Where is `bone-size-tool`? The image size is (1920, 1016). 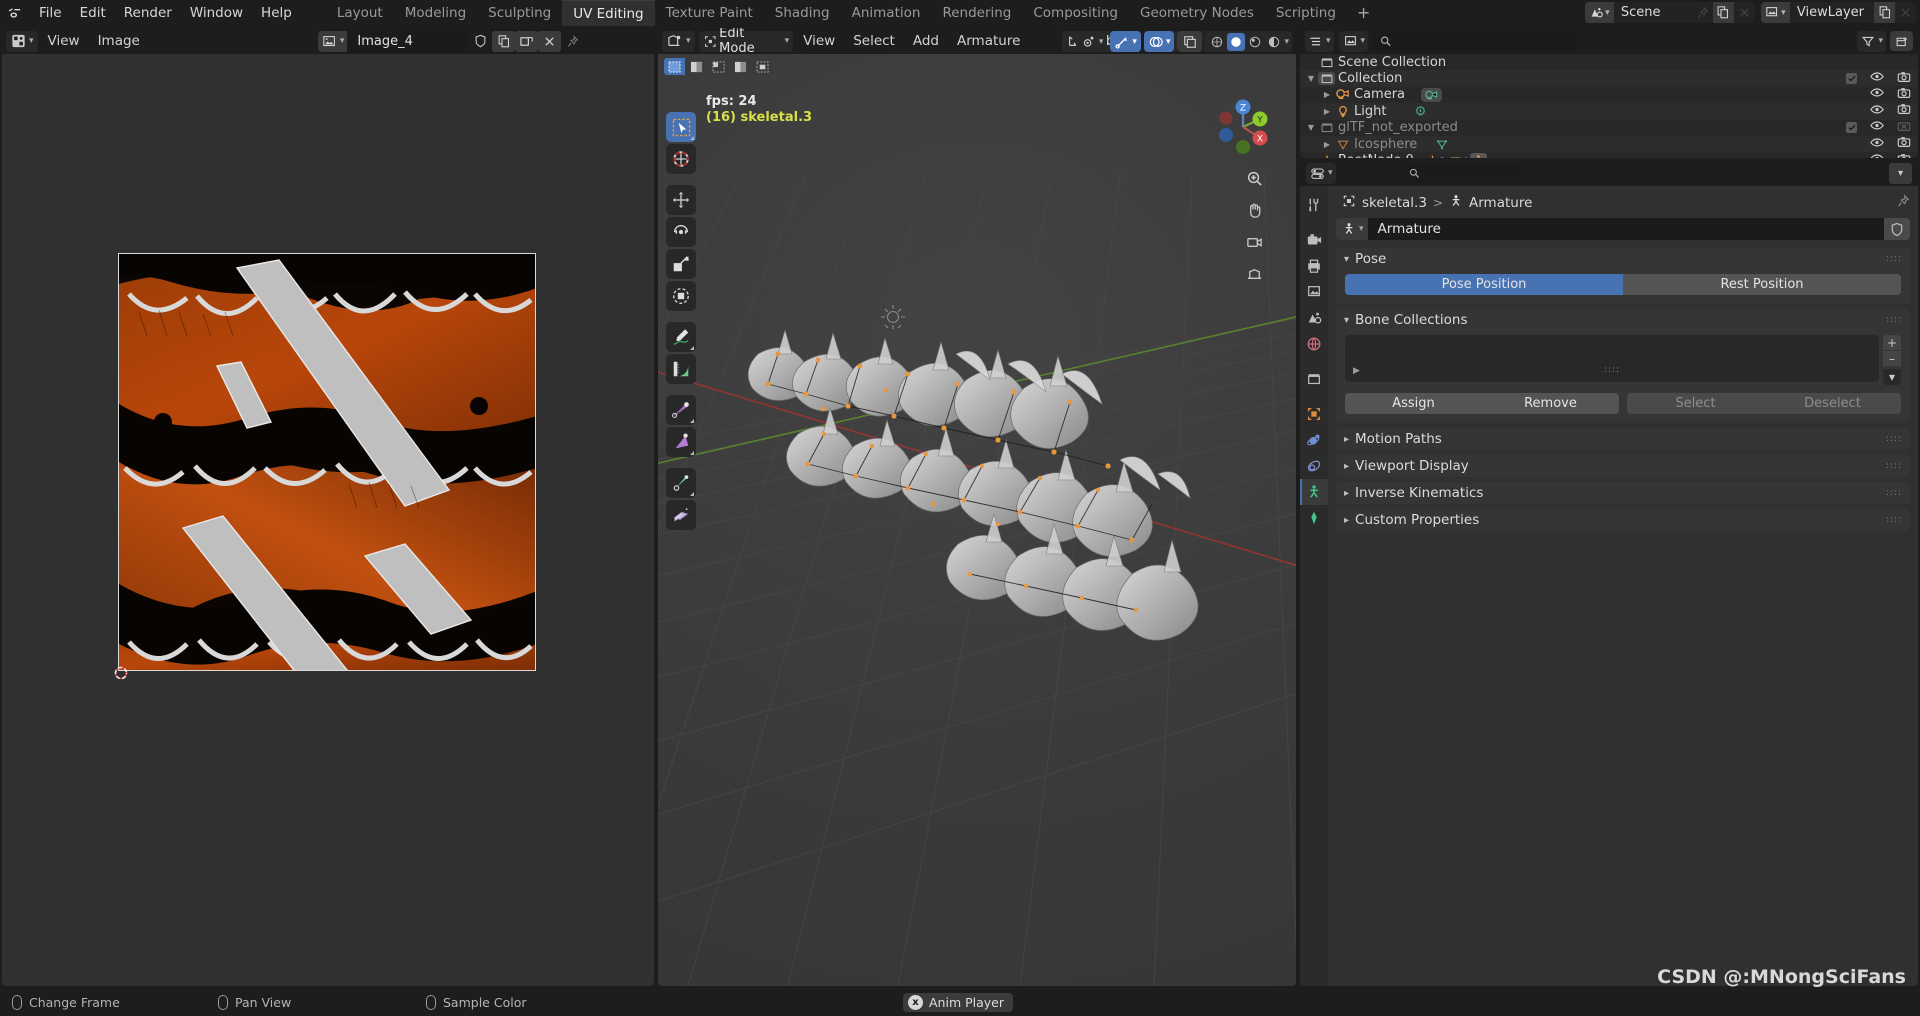
bone-size-tool is located at coordinates (681, 483).